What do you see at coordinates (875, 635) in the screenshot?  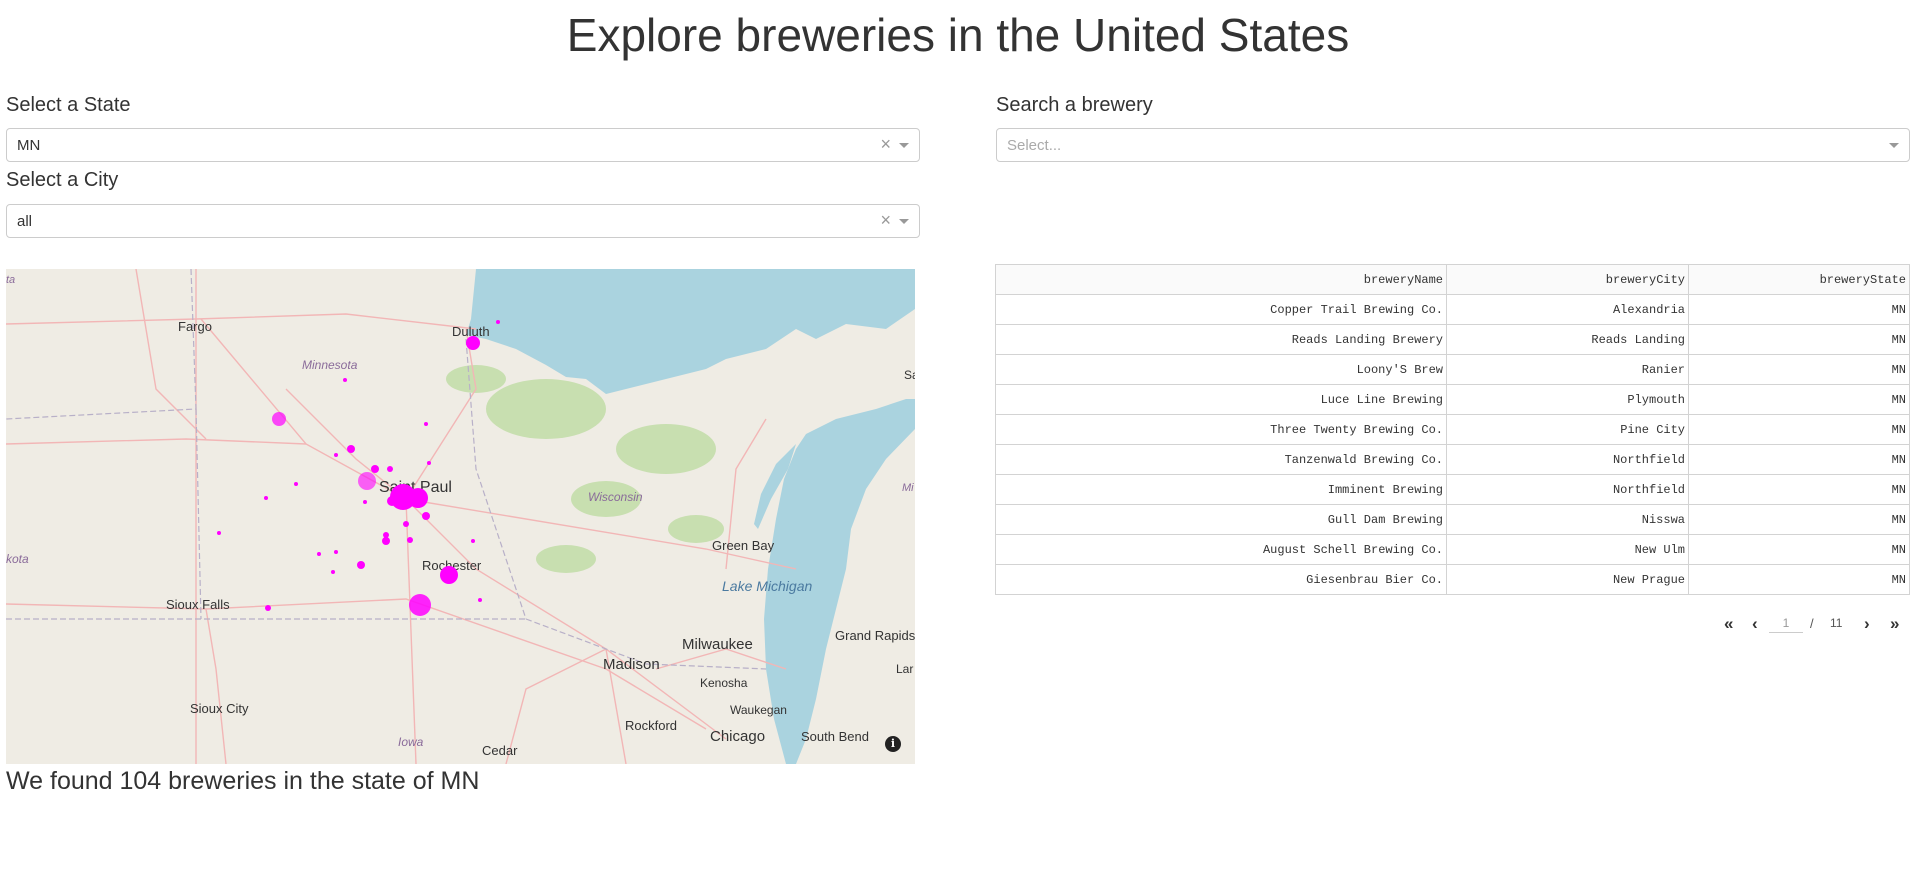 I see `place-label: Grand Rapids` at bounding box center [875, 635].